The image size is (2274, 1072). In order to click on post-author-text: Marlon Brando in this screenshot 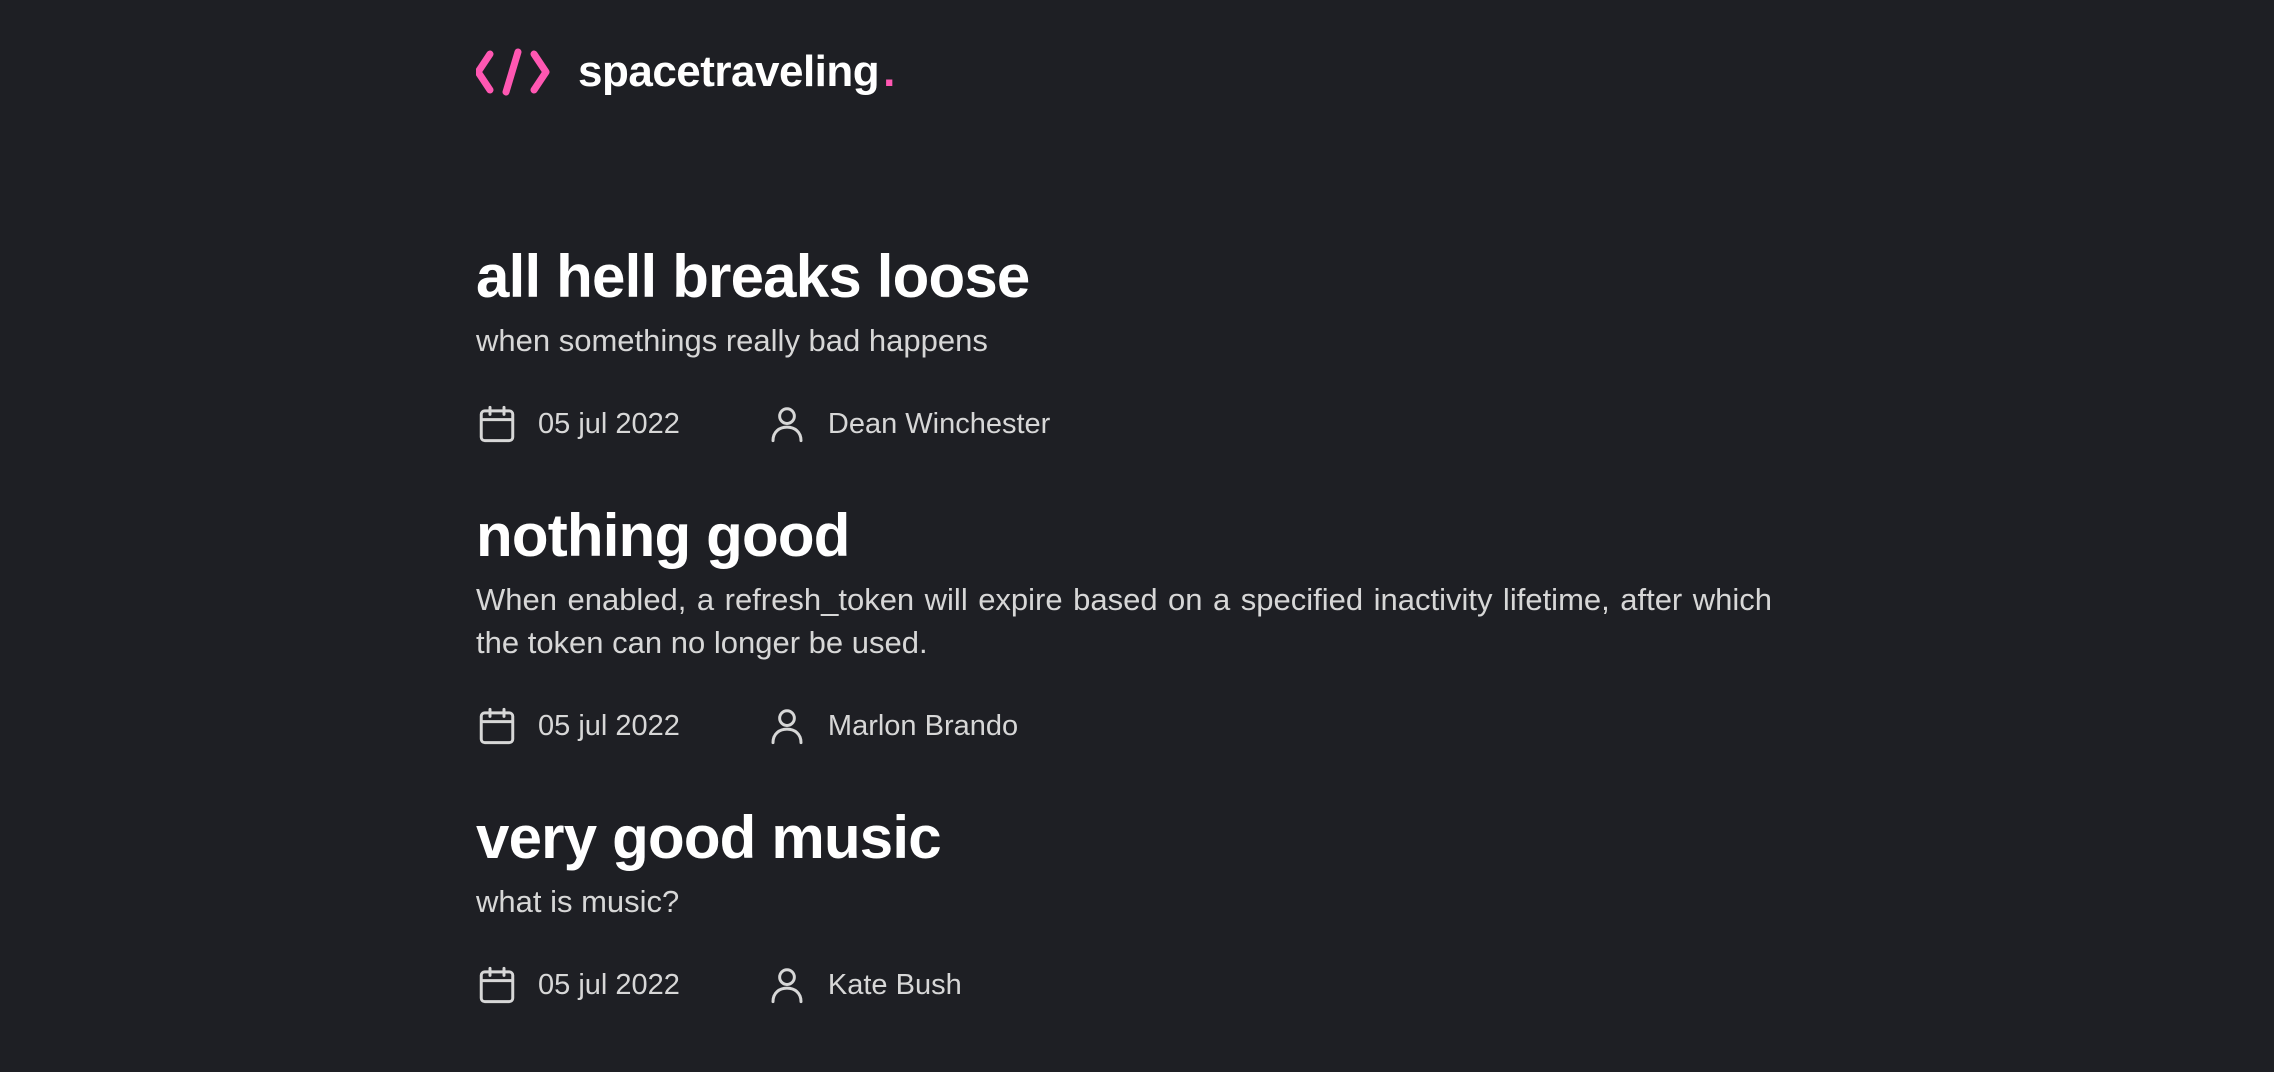, I will do `click(923, 725)`.